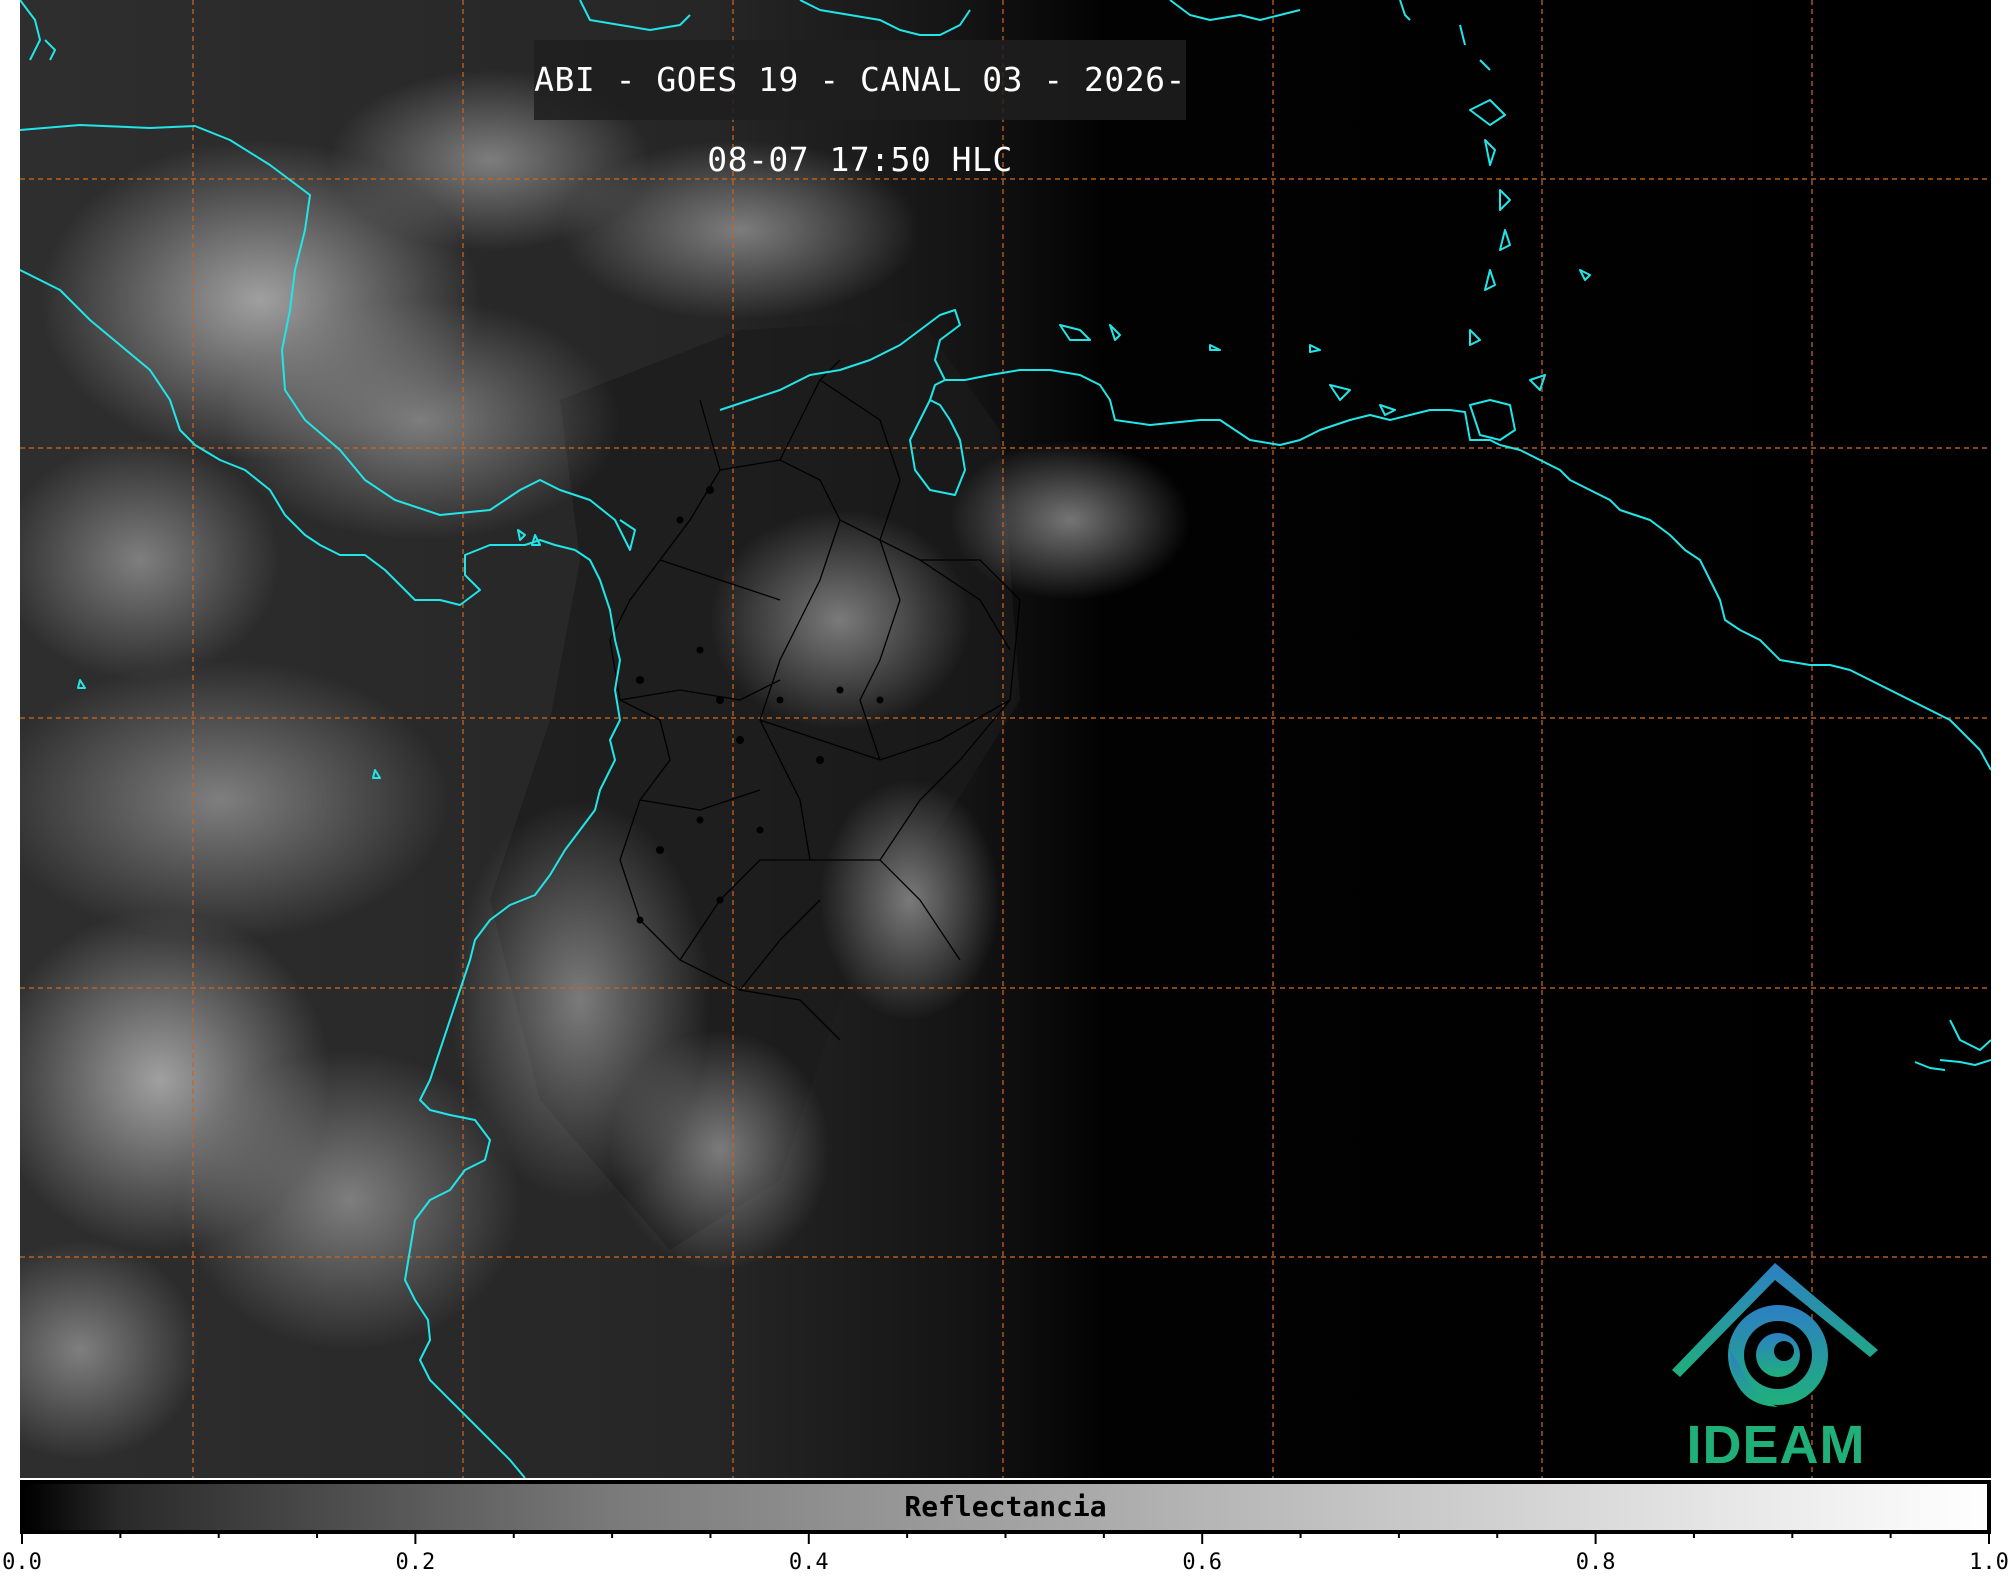 This screenshot has width=2011, height=1581. Describe the element at coordinates (1202, 1562) in the screenshot. I see `tick-label: 0.6` at that location.